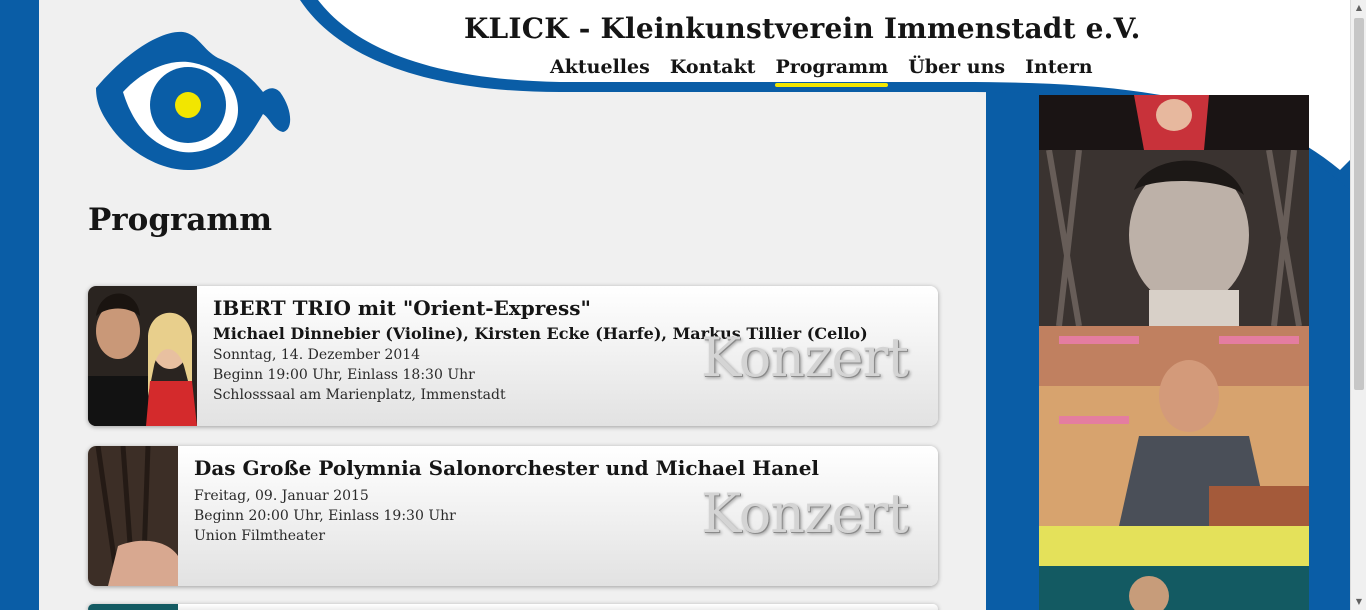 The width and height of the screenshot is (1366, 610). Describe the element at coordinates (1174, 238) in the screenshot. I see `photo-portrait-man` at that location.